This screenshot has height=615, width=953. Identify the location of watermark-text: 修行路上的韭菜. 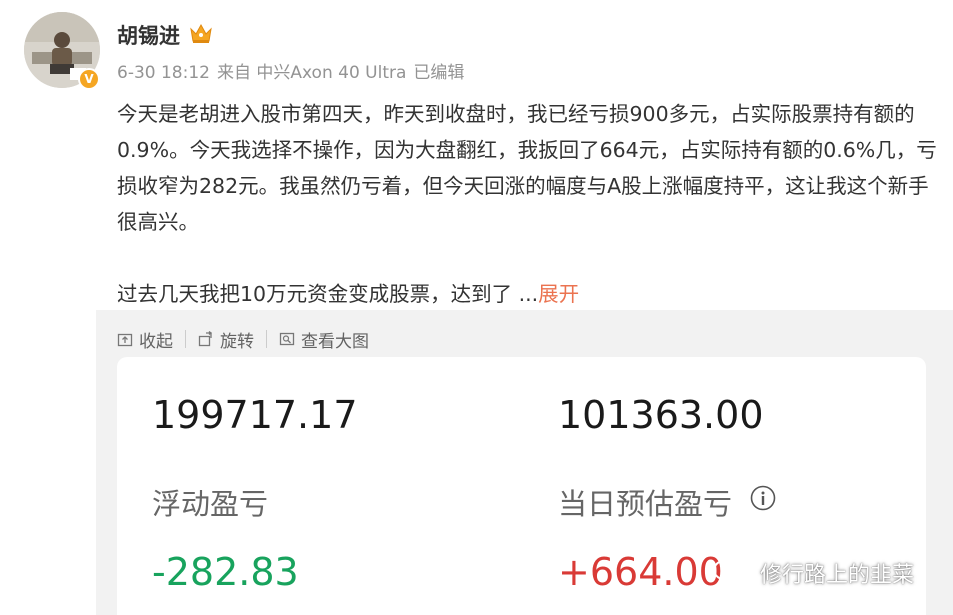
(837, 575).